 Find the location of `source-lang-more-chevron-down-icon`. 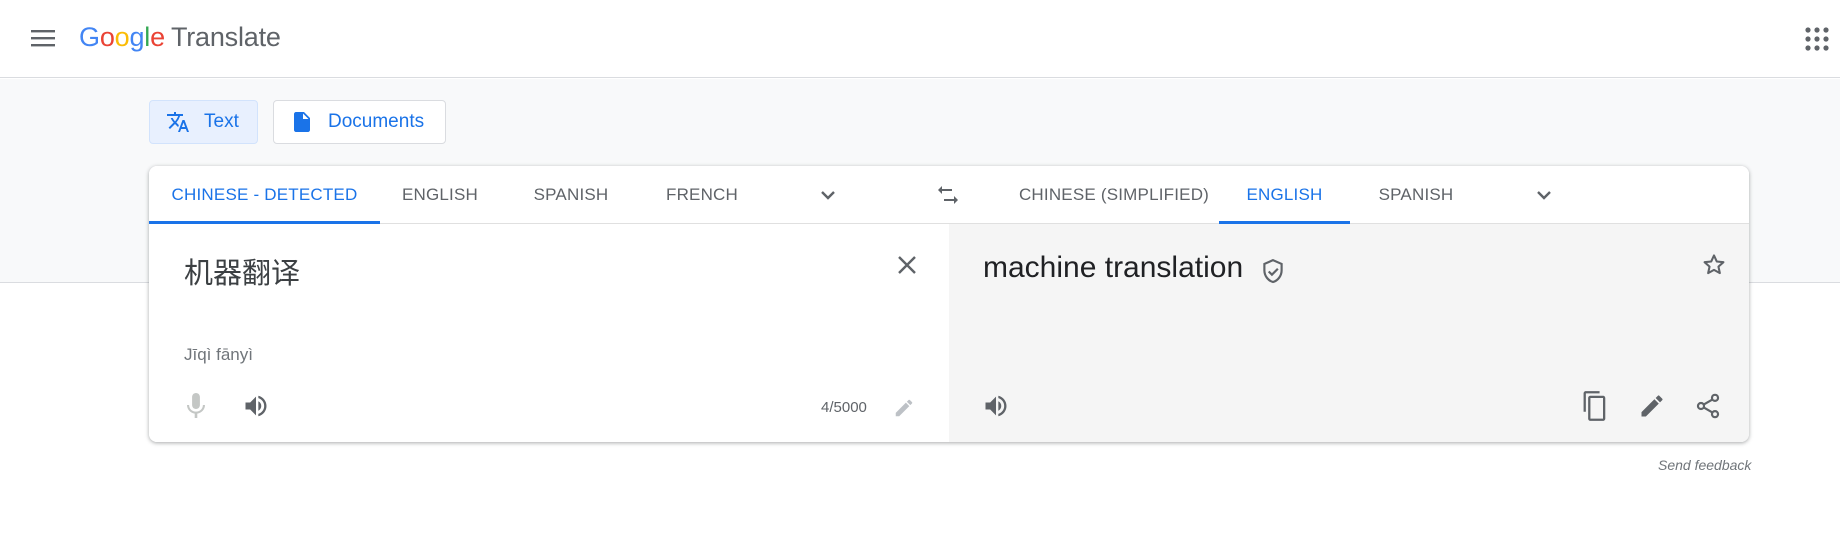

source-lang-more-chevron-down-icon is located at coordinates (828, 195).